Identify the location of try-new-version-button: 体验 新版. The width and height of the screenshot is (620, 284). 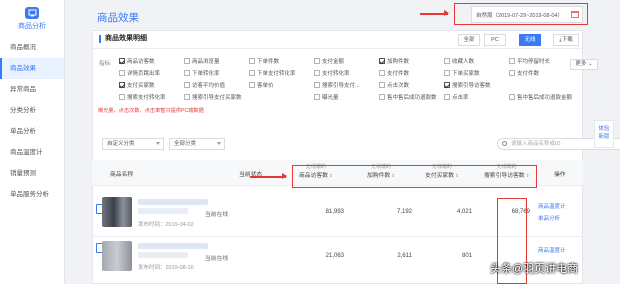
(604, 134).